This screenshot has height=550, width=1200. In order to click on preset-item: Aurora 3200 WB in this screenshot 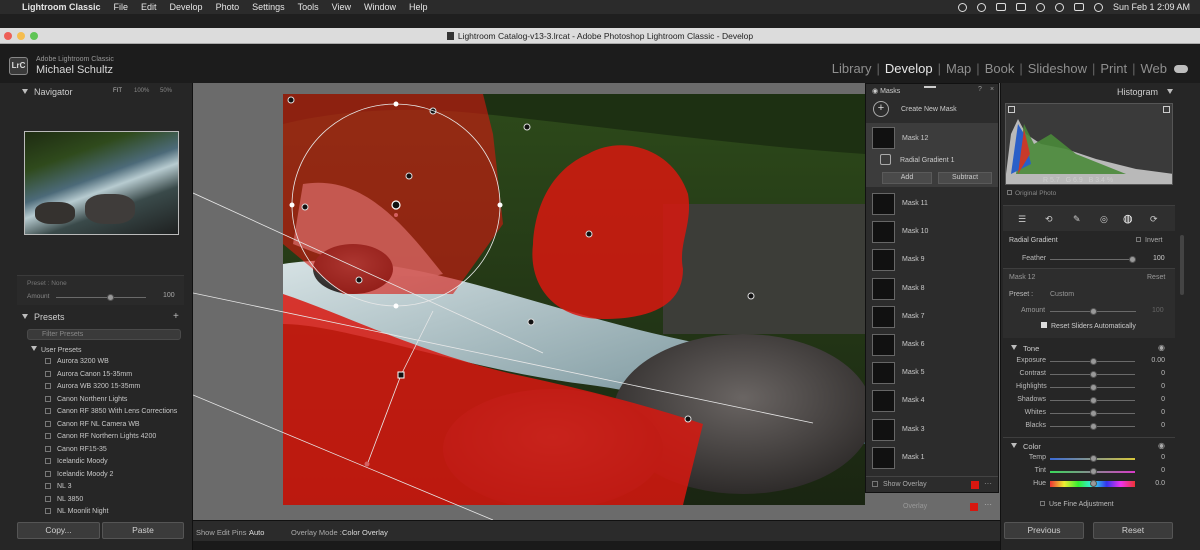, I will do `click(77, 362)`.